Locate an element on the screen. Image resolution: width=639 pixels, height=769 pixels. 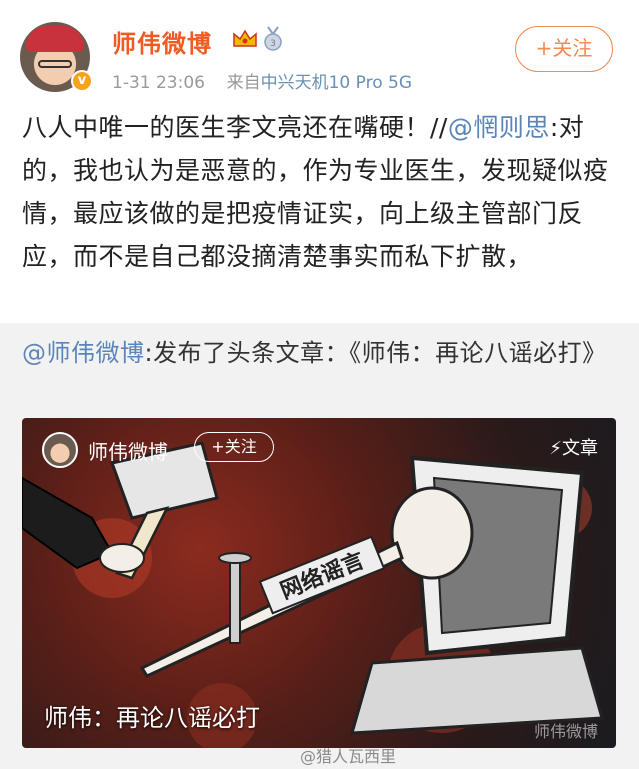
username: 师伟微博 is located at coordinates (162, 41).